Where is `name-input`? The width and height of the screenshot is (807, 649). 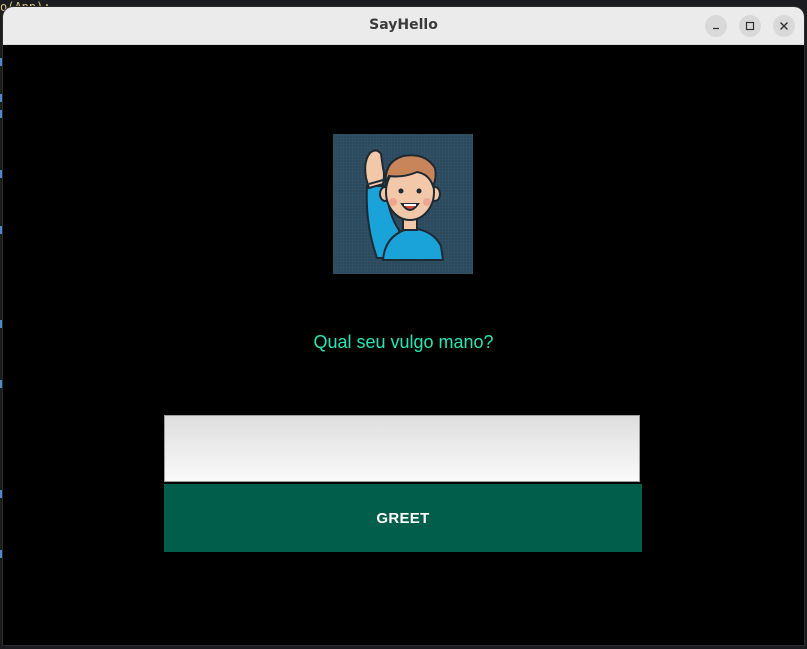
name-input is located at coordinates (402, 448).